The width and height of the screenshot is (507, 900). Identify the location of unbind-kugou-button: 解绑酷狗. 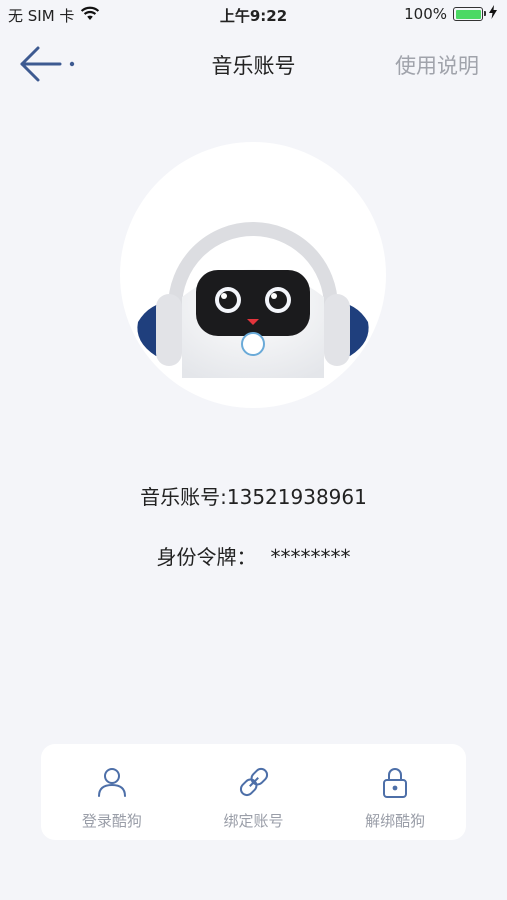
(395, 792).